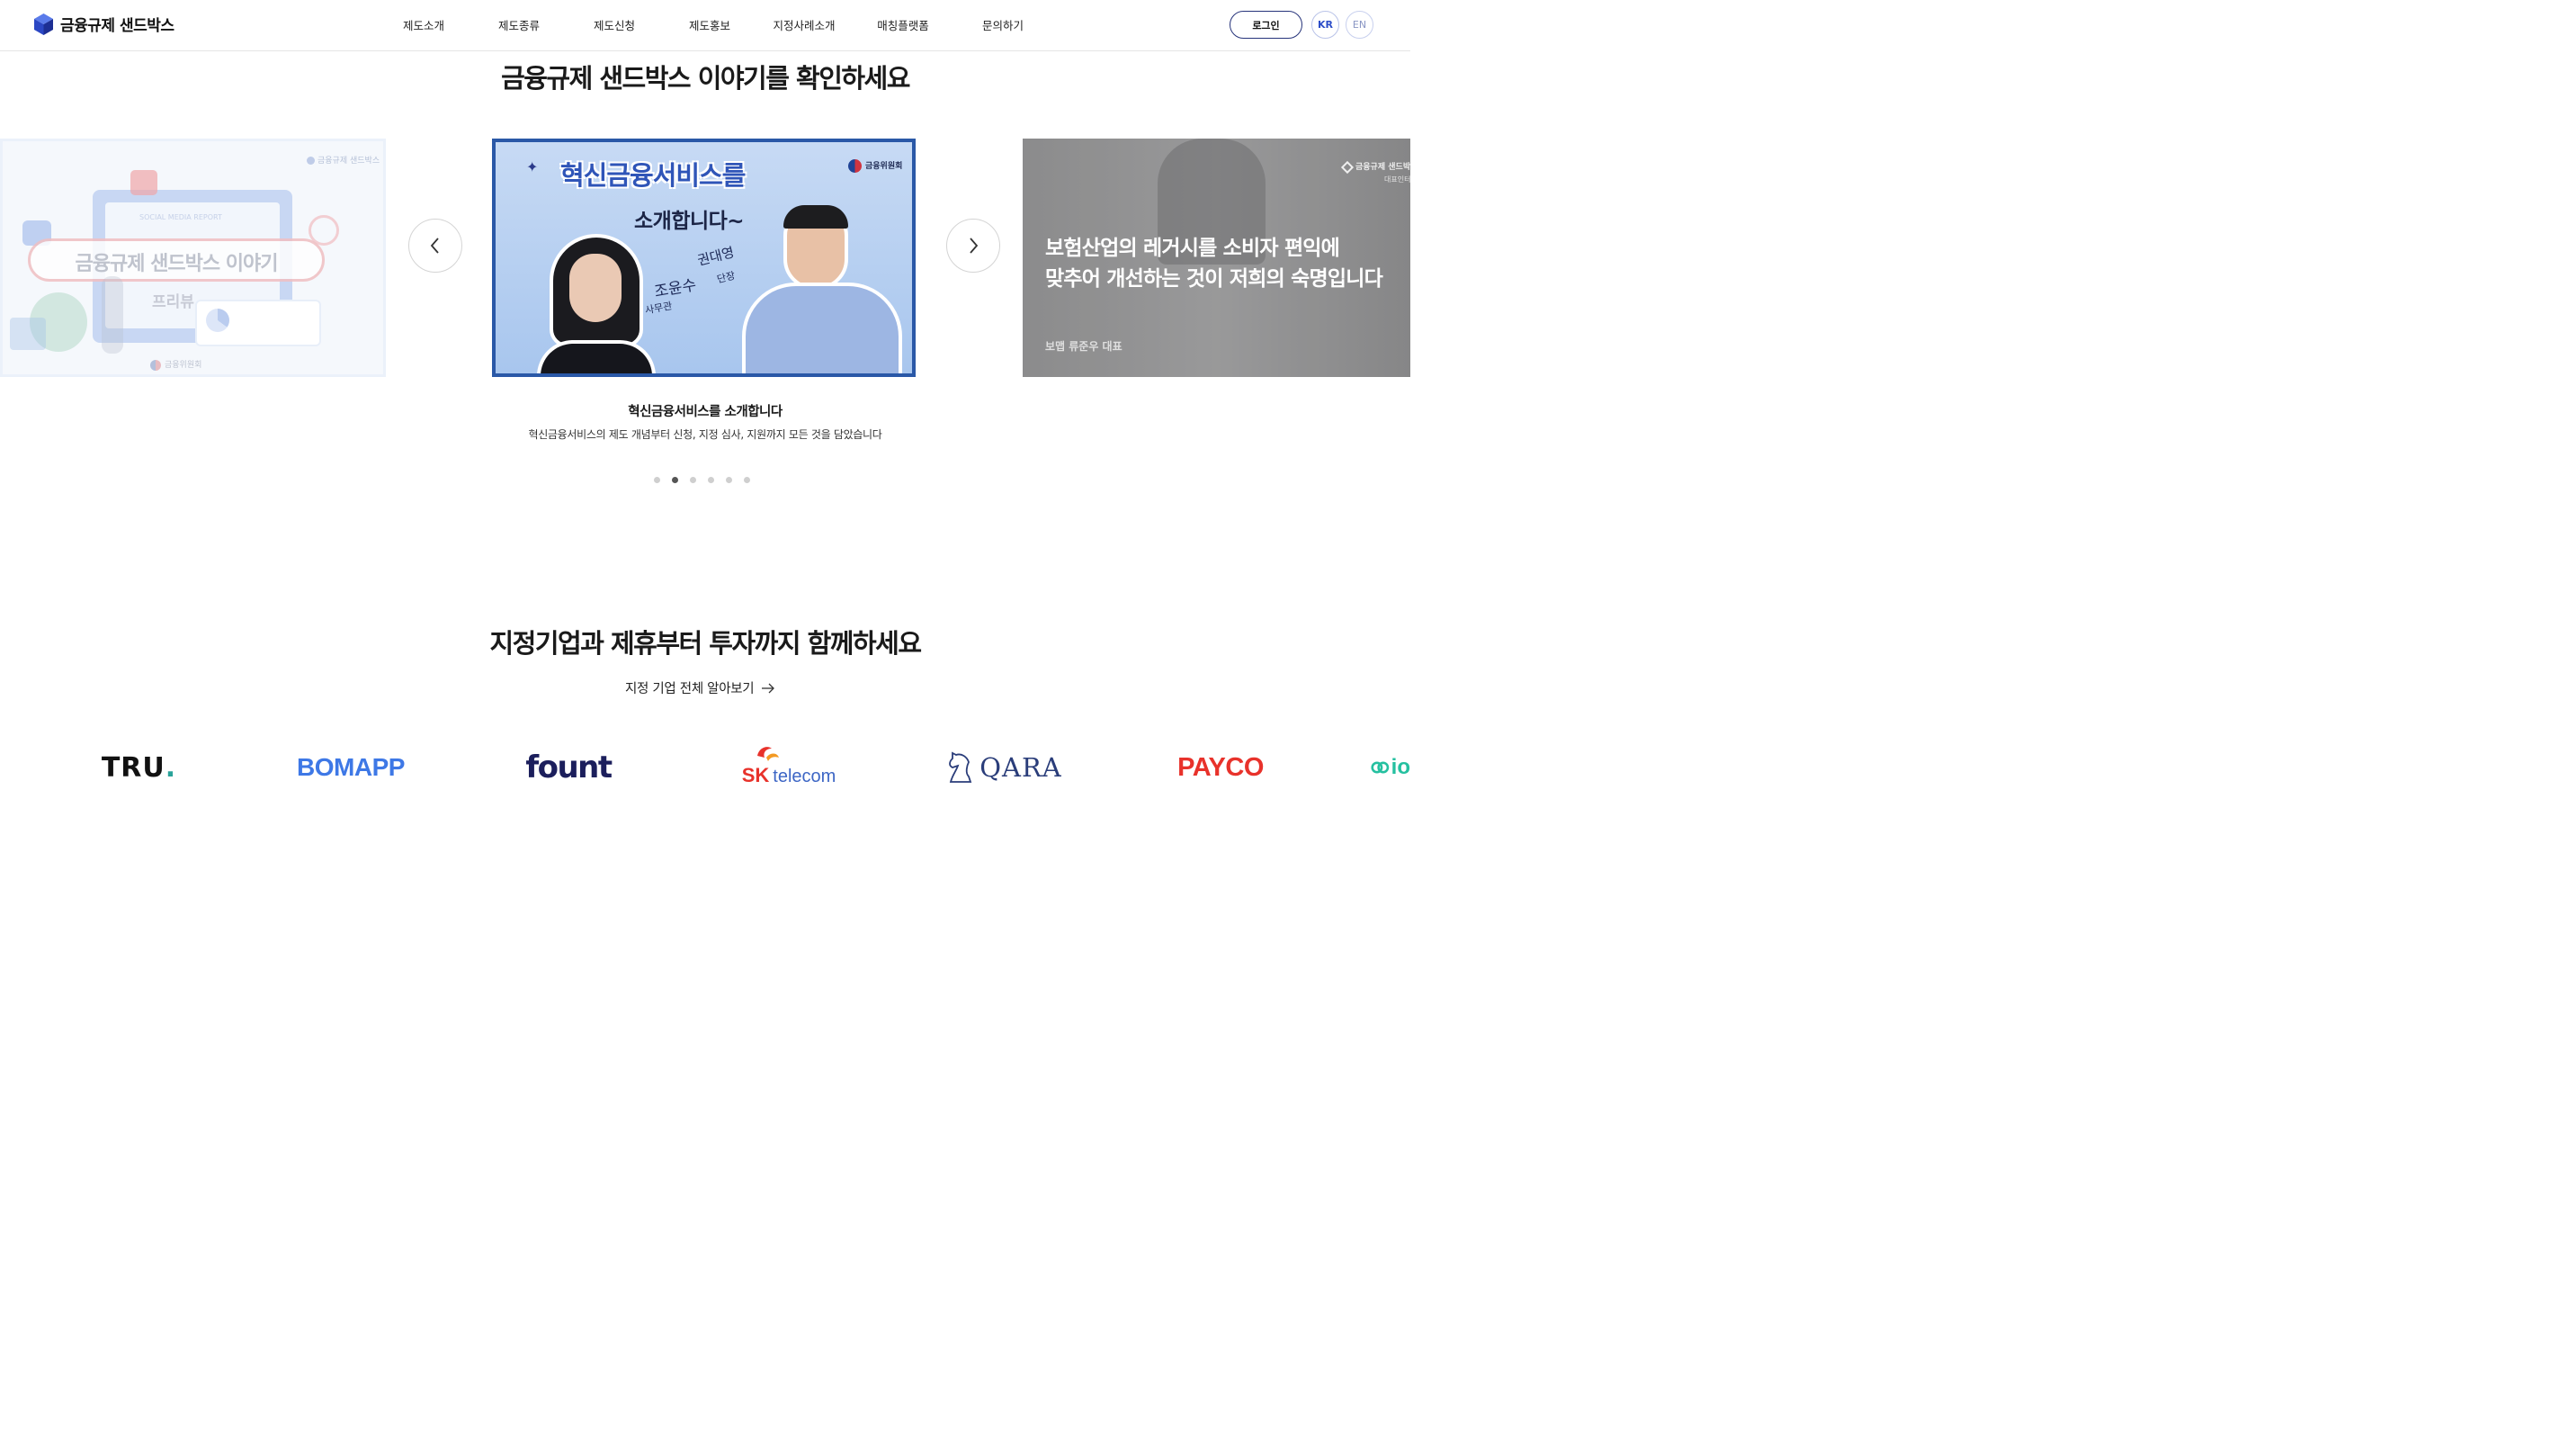 The height and width of the screenshot is (1445, 2576). Describe the element at coordinates (532, 166) in the screenshot. I see `star-decoration-icon: ✦` at that location.